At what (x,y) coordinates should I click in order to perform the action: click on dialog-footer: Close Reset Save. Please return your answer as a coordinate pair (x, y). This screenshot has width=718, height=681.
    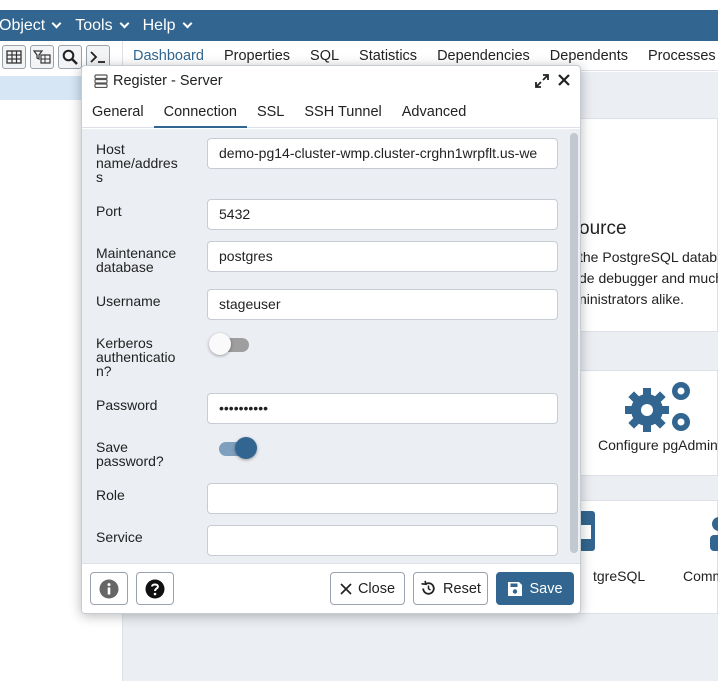
    Looking at the image, I should click on (331, 588).